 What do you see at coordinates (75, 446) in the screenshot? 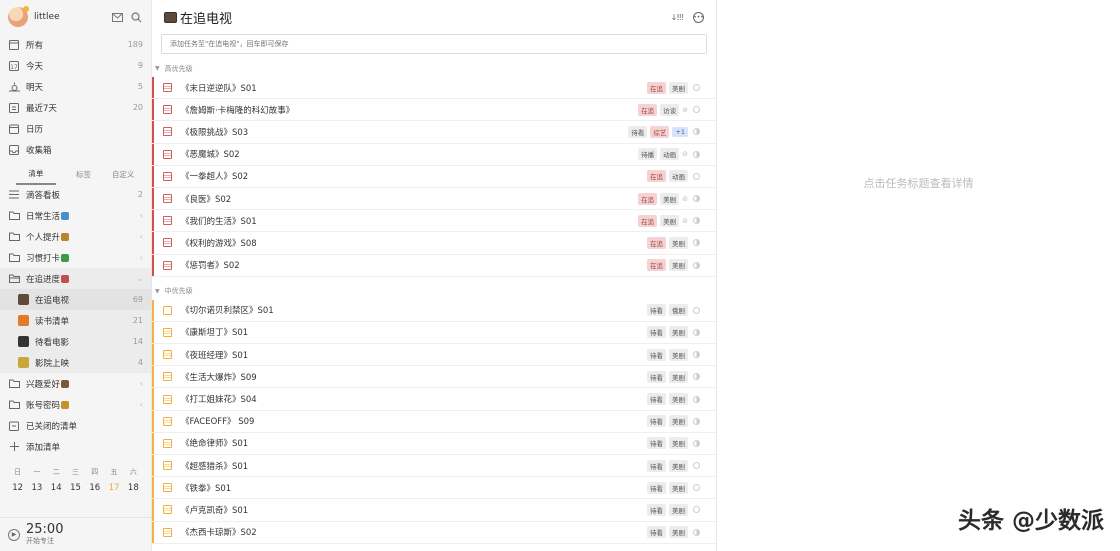
I see `add-list-button: 添加清单` at bounding box center [75, 446].